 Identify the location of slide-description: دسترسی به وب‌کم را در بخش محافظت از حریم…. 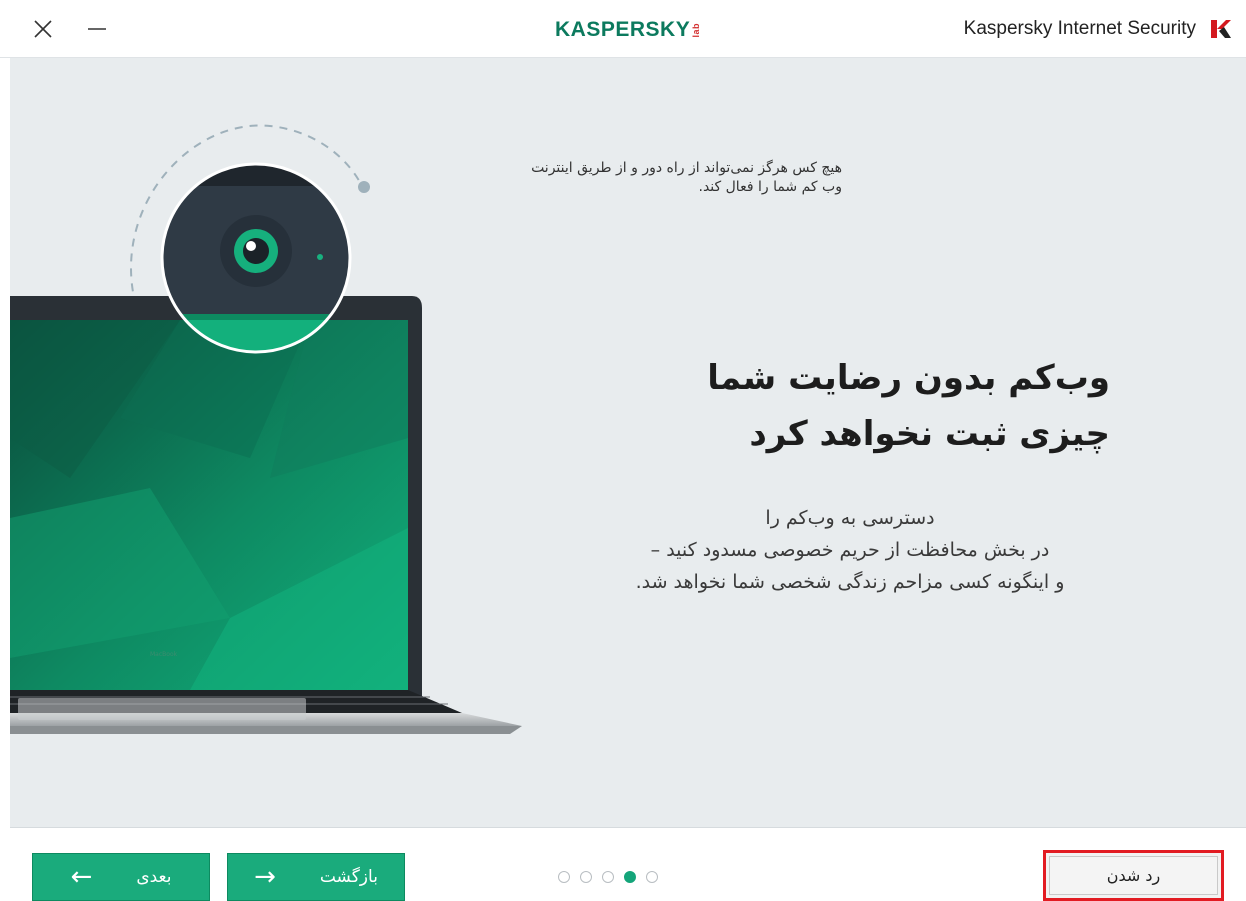
(850, 550).